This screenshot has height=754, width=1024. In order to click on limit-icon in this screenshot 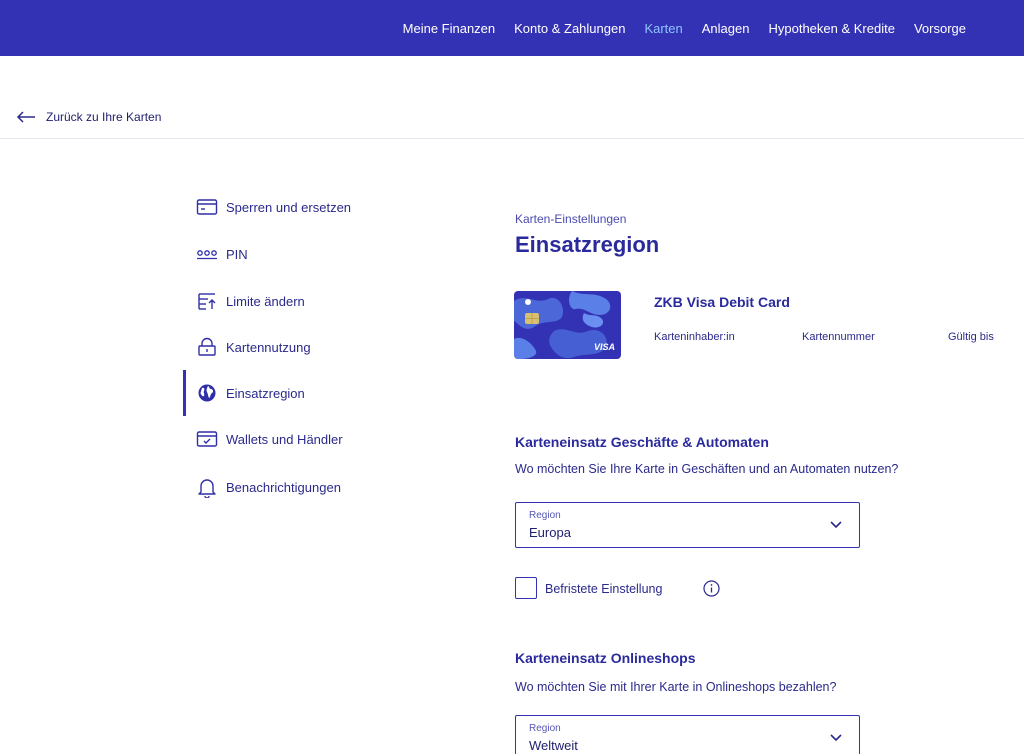, I will do `click(207, 301)`.